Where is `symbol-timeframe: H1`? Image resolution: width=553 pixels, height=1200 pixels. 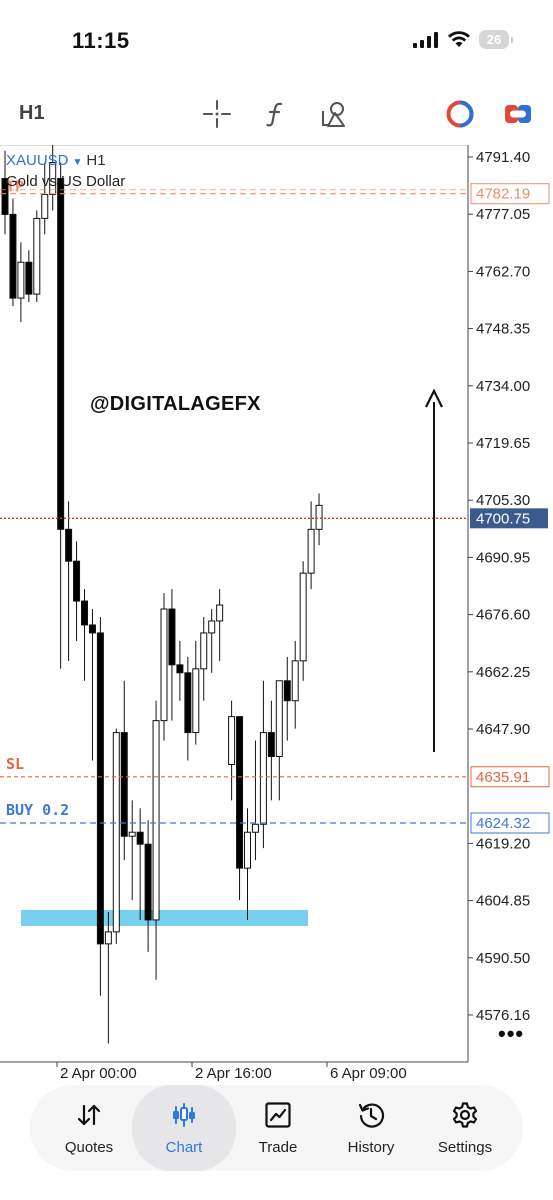
symbol-timeframe: H1 is located at coordinates (96, 160).